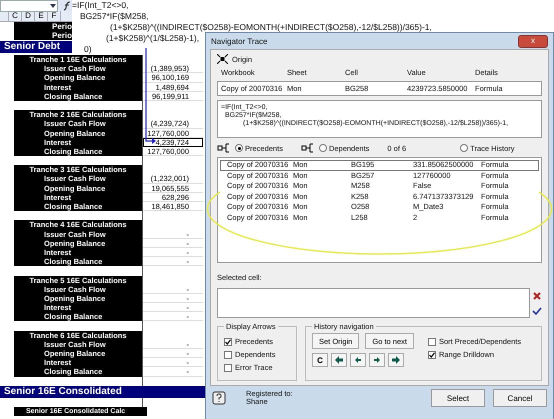  What do you see at coordinates (537, 311) in the screenshot?
I see `check-icon` at bounding box center [537, 311].